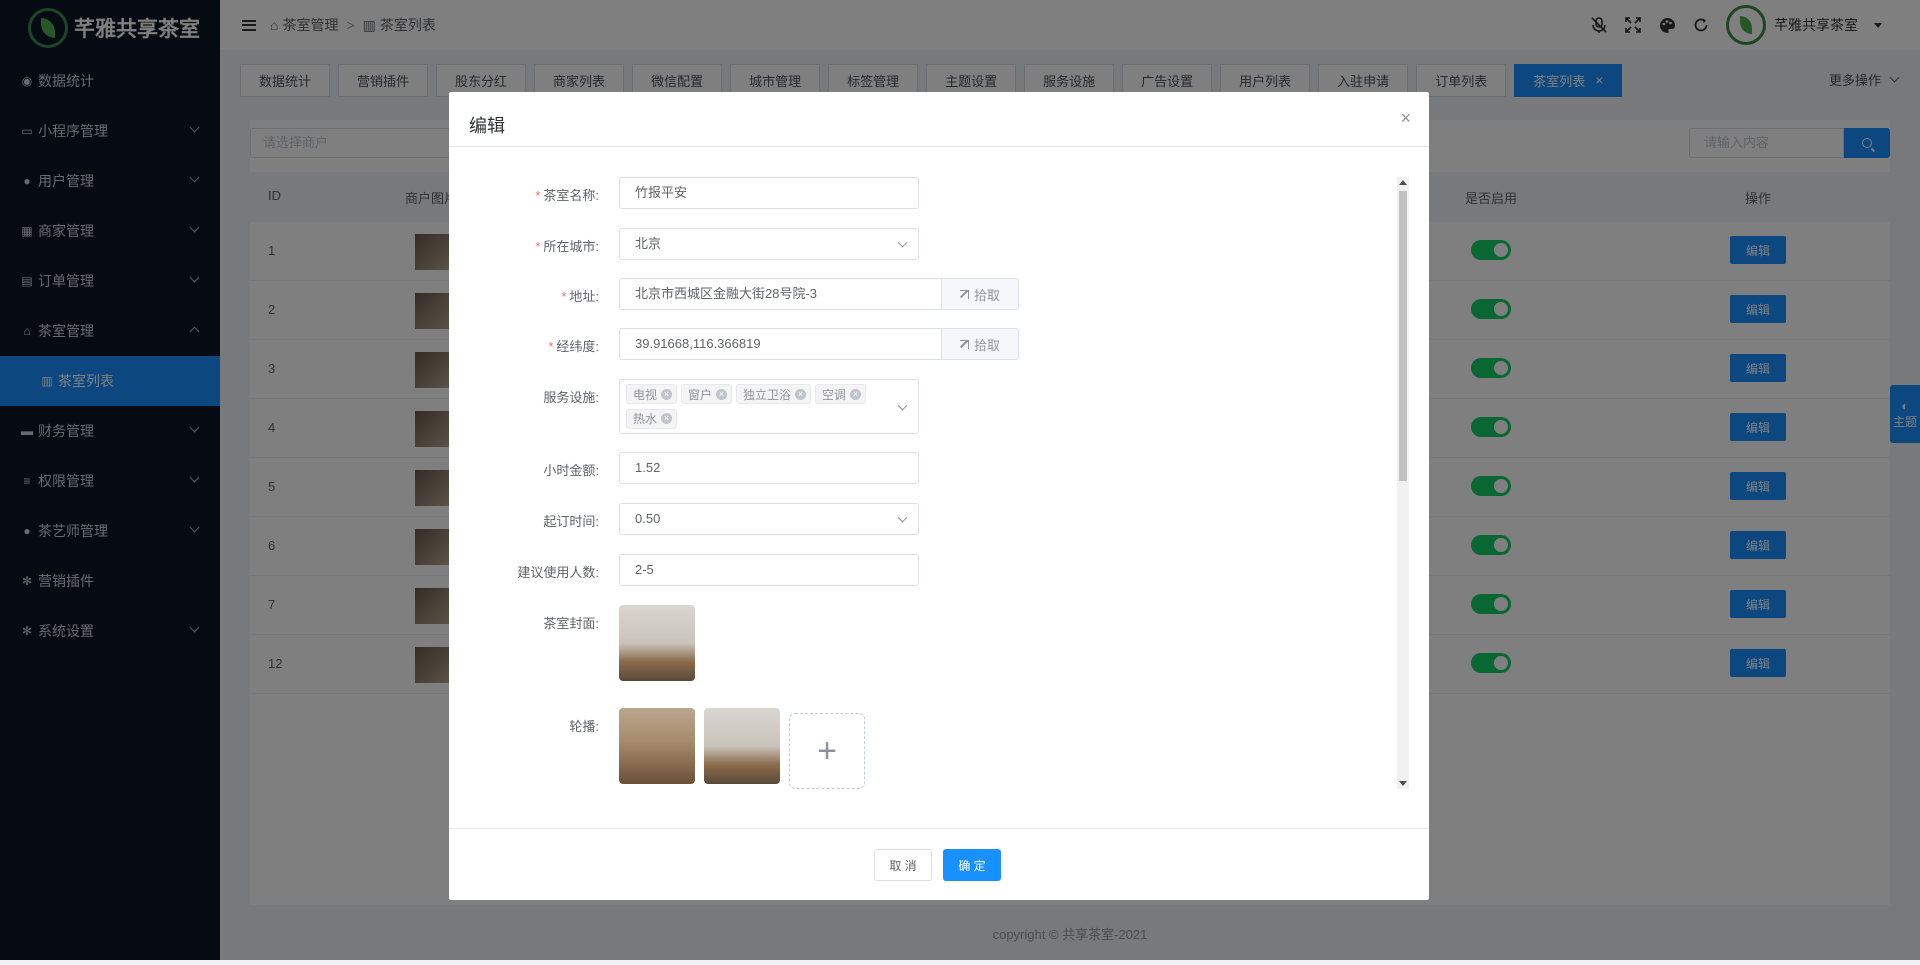 The image size is (1920, 965). I want to click on facility-tag-label: 窗户, so click(700, 394).